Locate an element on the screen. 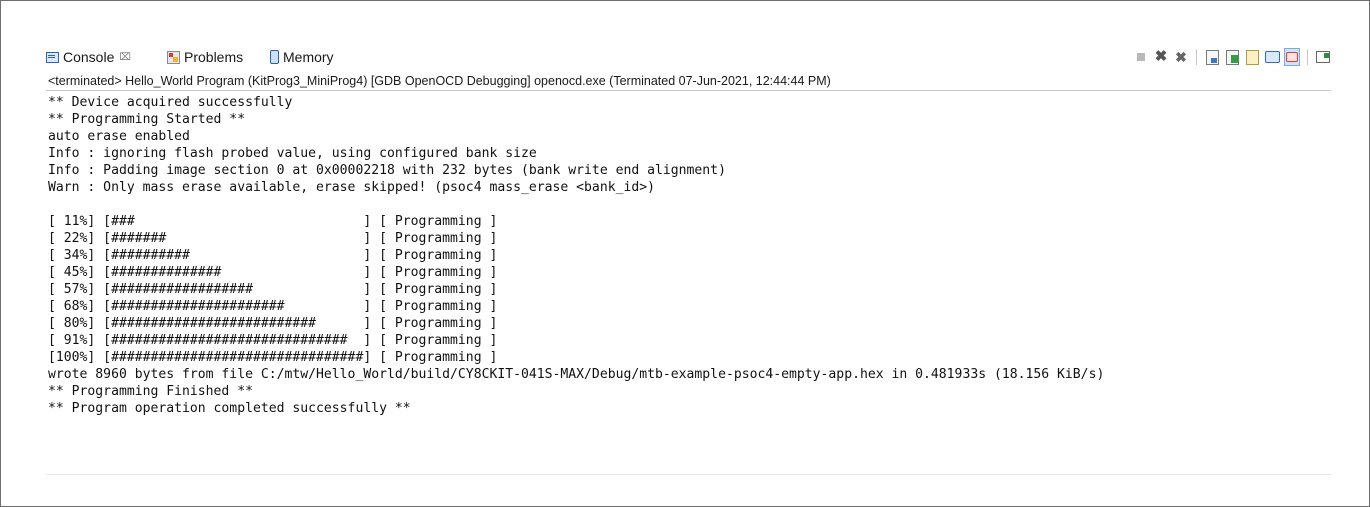  tab-console: Console ⌧ is located at coordinates (88, 57).